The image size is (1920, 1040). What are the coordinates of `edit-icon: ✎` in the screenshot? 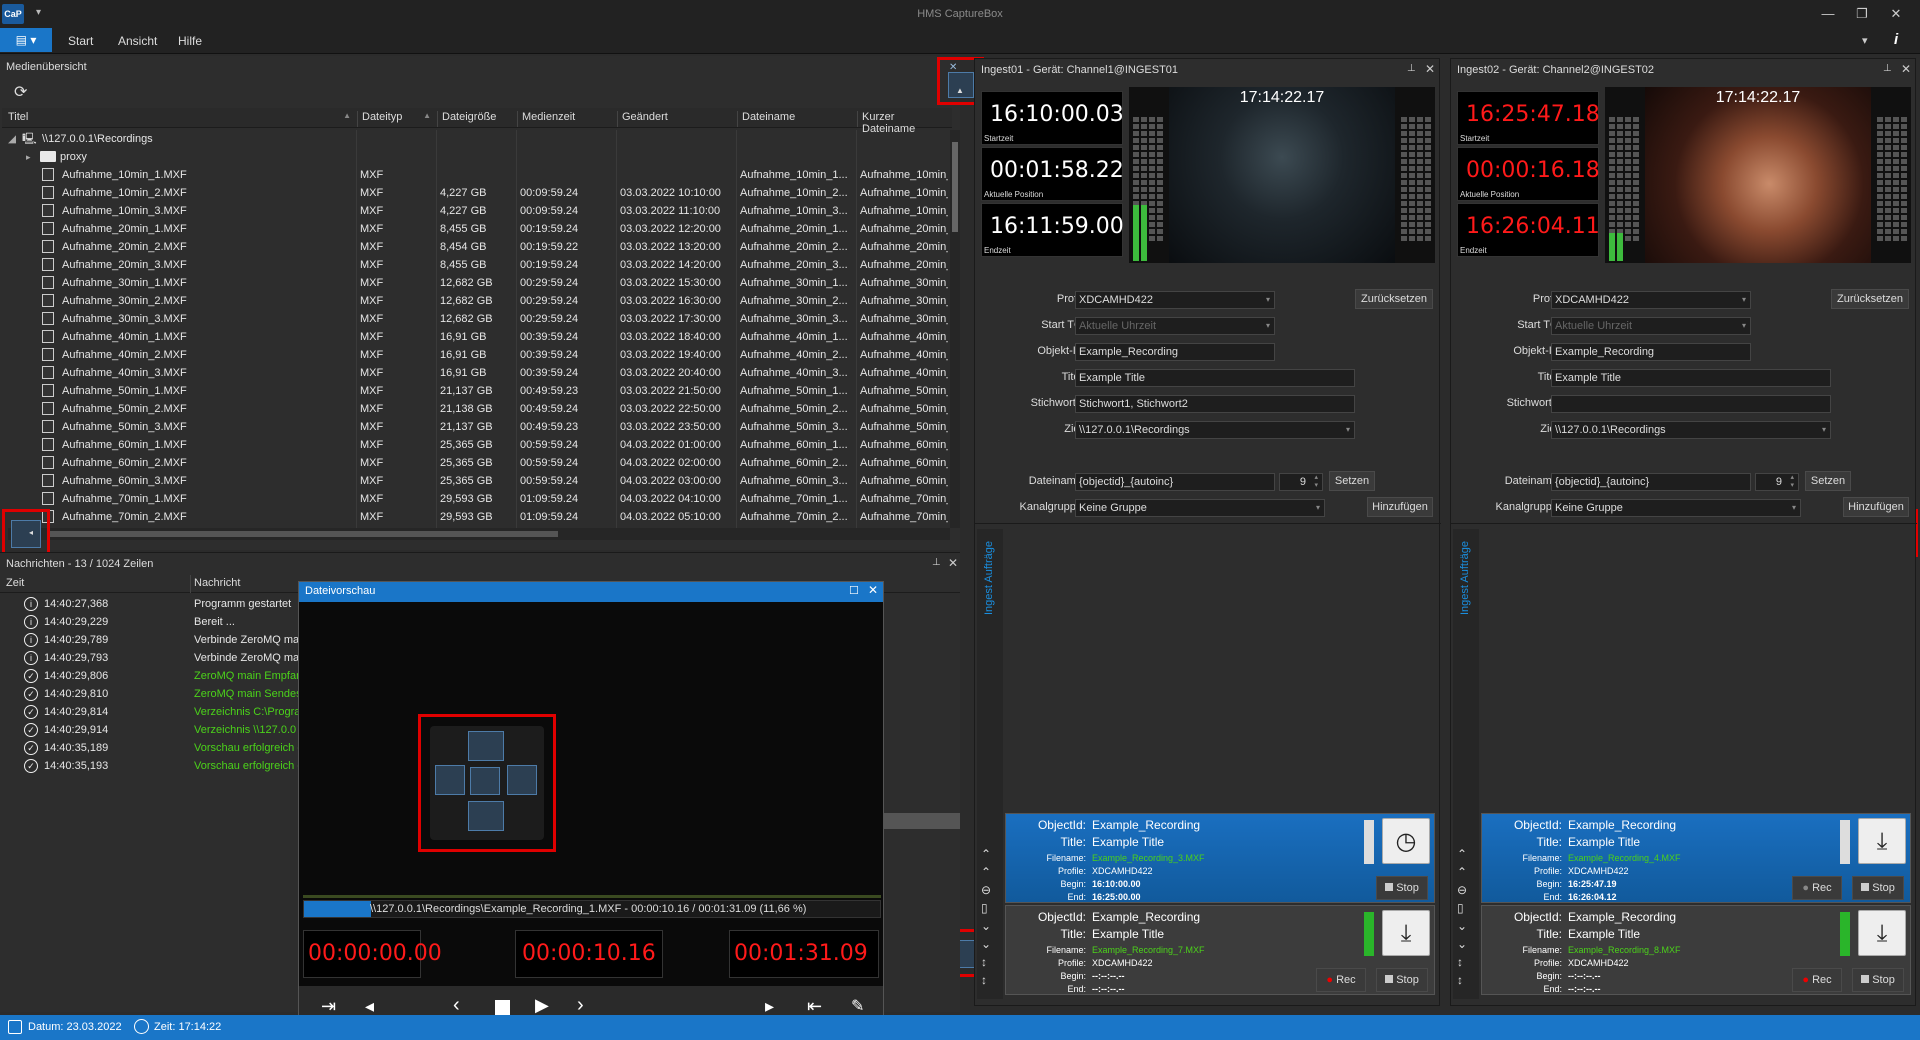 It's located at (857, 1006).